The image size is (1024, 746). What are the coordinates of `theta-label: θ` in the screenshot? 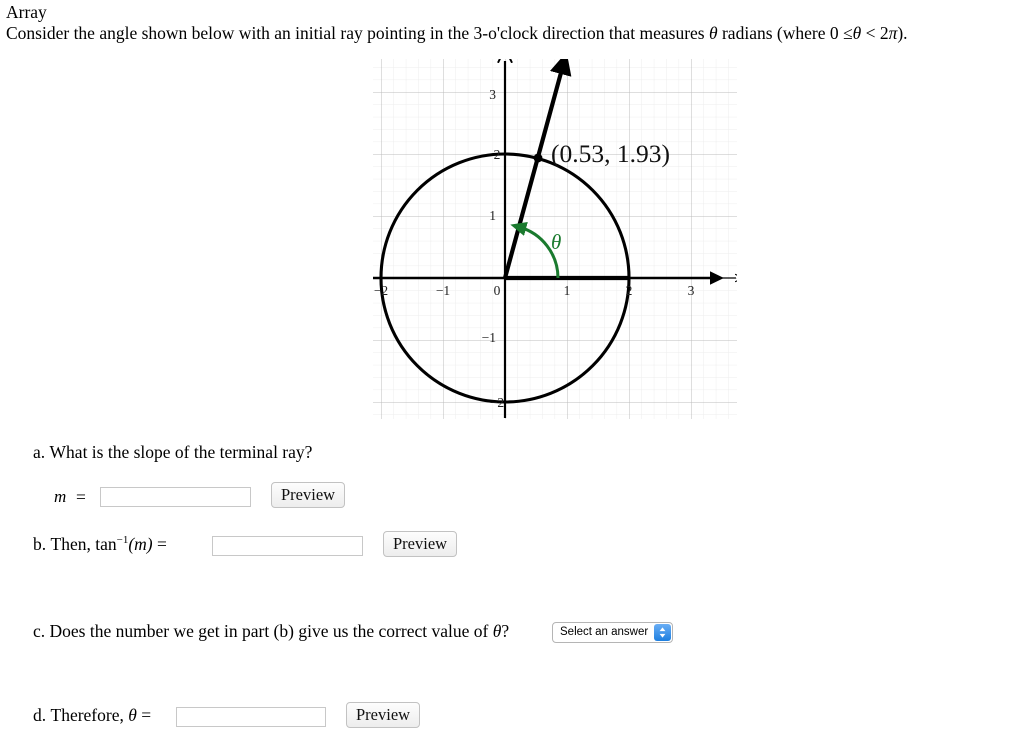 It's located at (556, 242).